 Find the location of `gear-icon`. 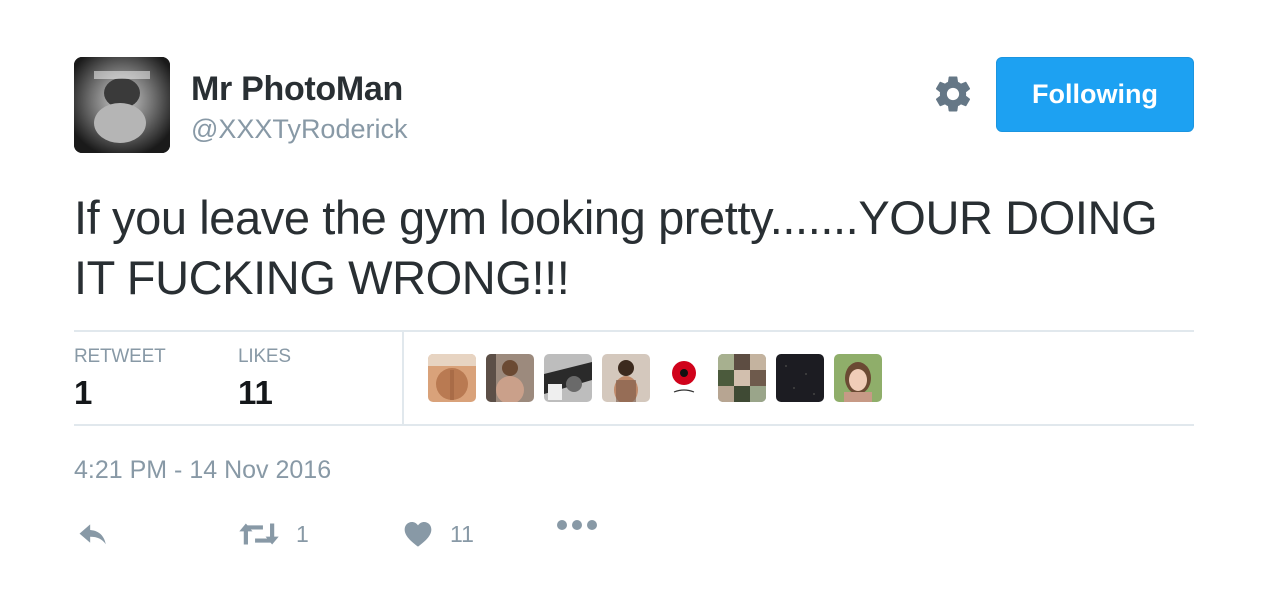

gear-icon is located at coordinates (953, 94).